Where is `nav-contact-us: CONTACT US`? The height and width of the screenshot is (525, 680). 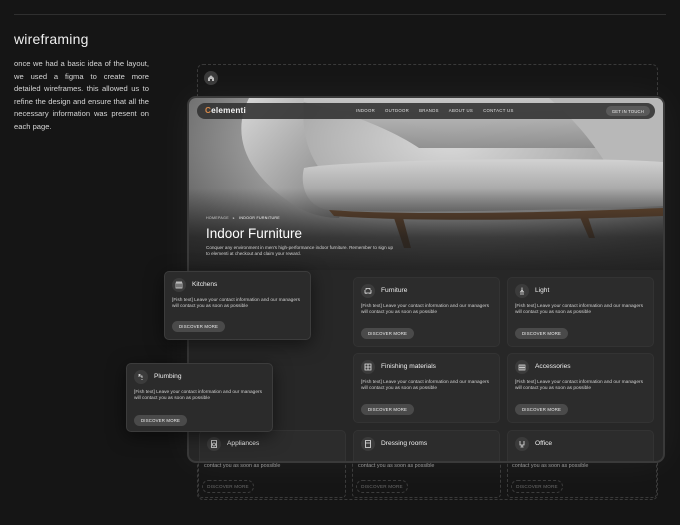 nav-contact-us: CONTACT US is located at coordinates (498, 110).